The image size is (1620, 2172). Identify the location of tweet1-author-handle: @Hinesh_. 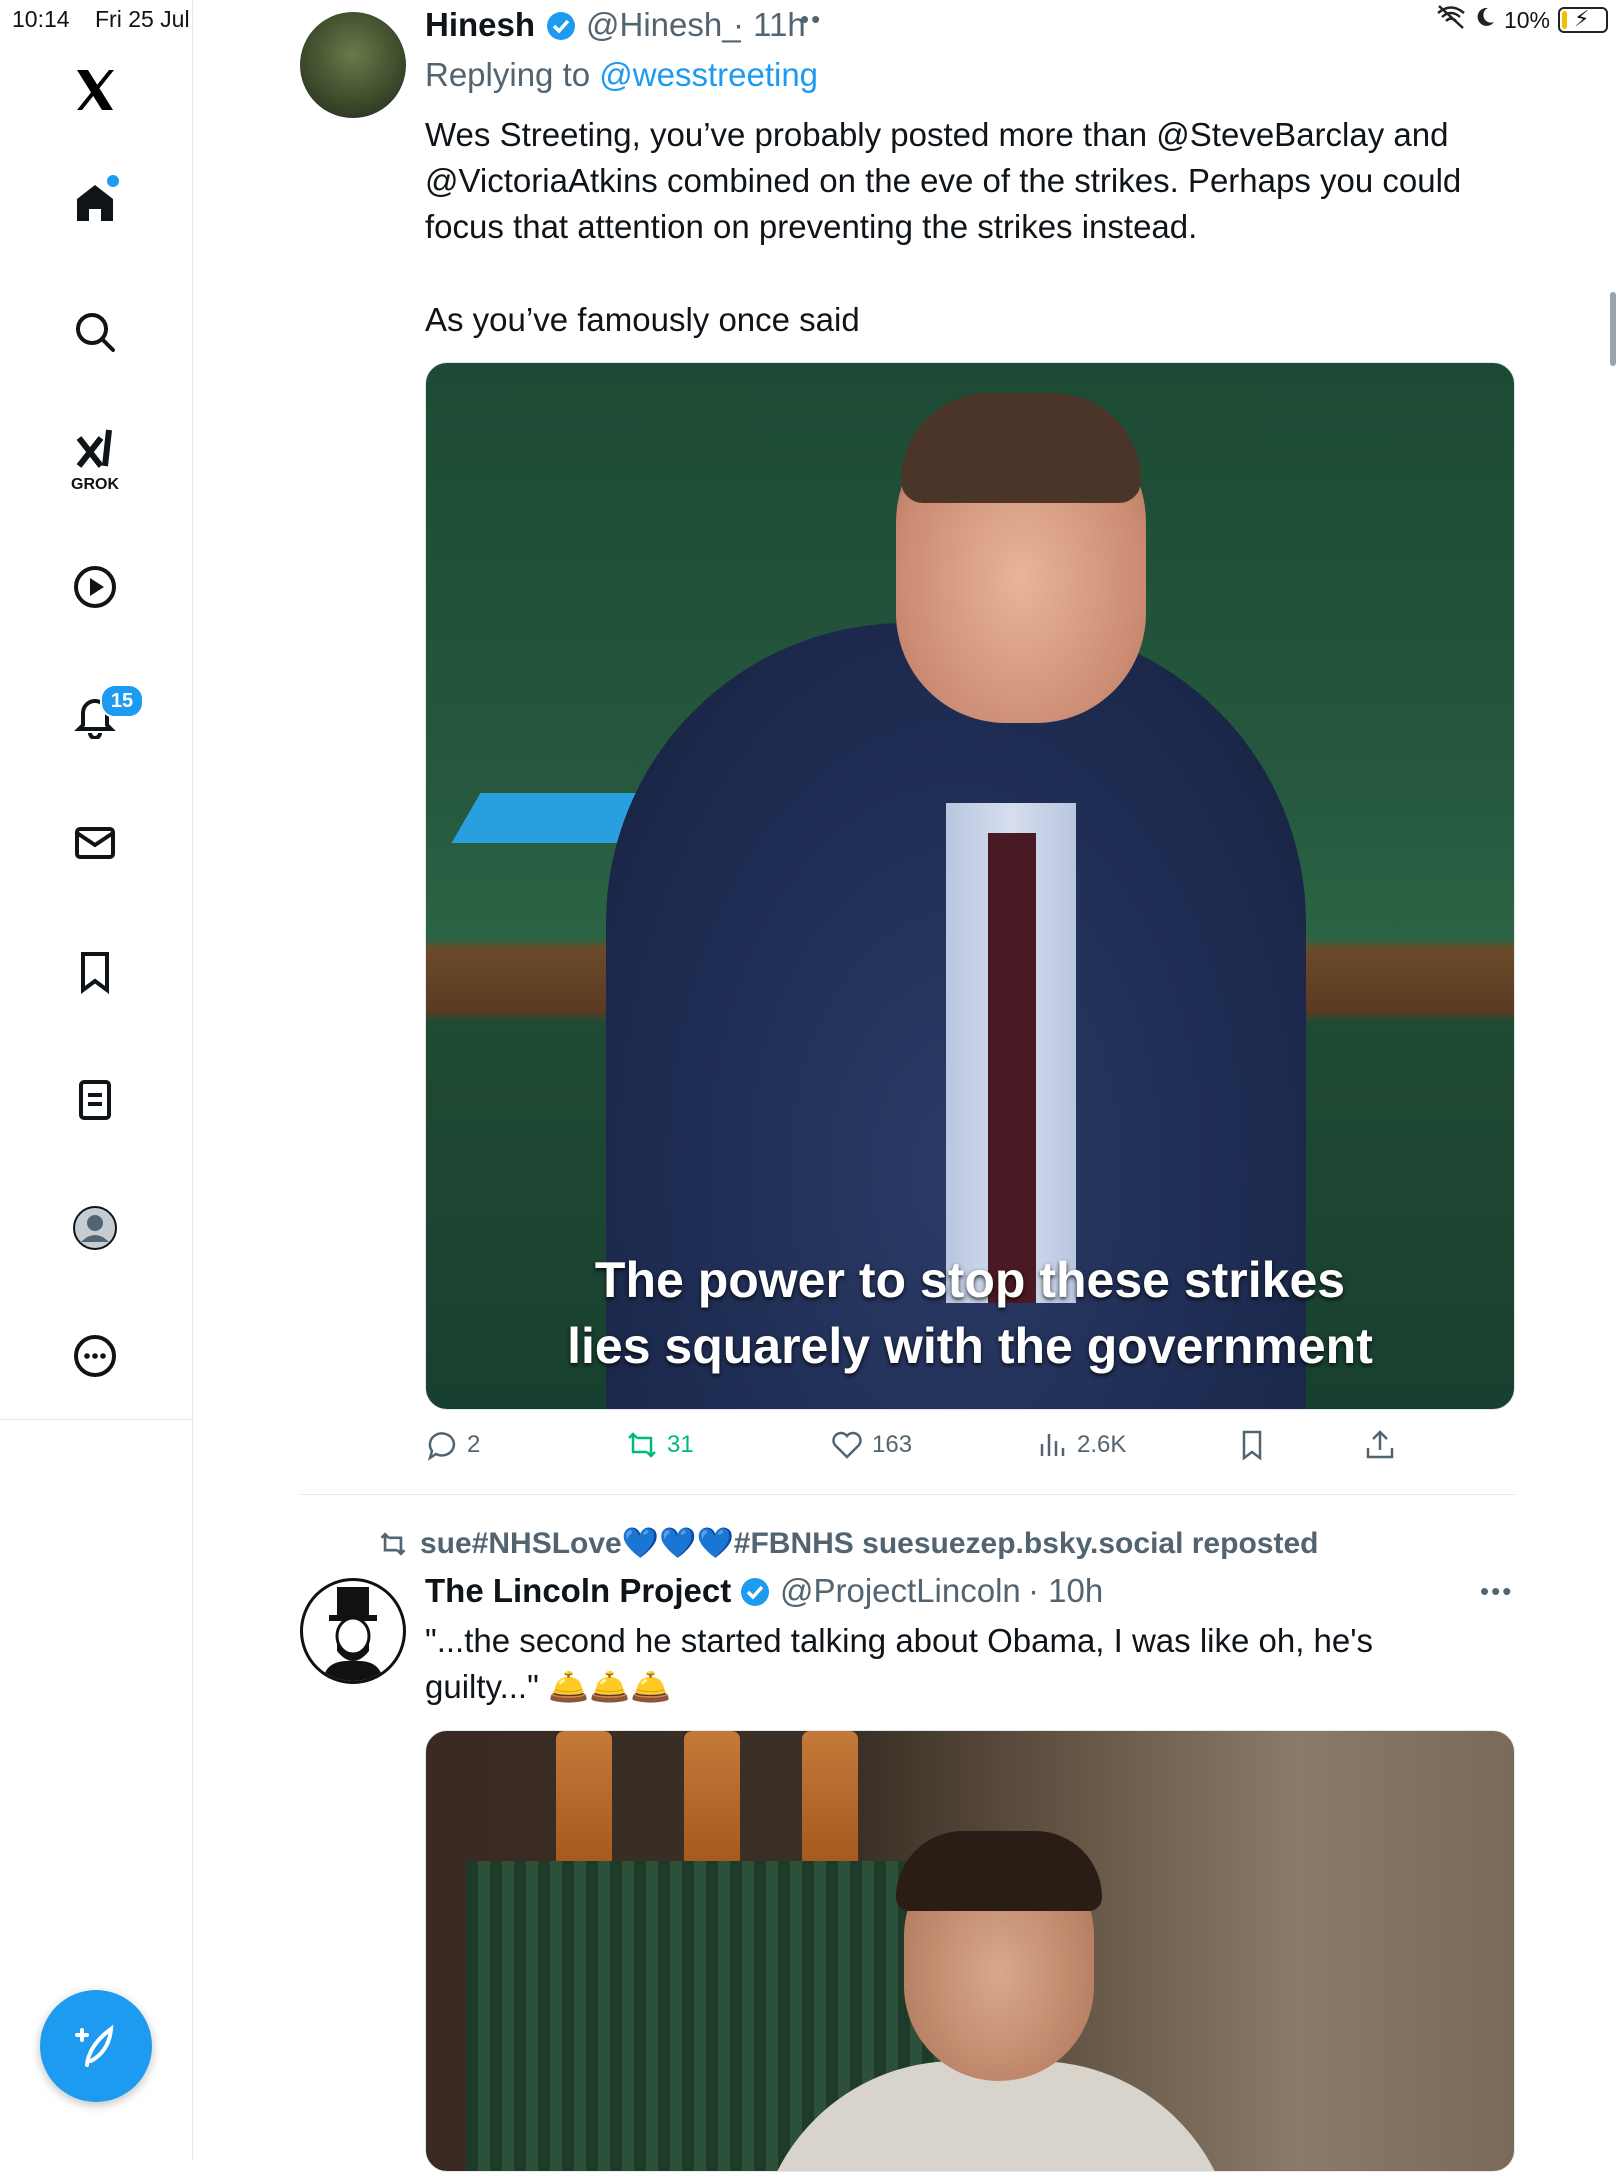
(663, 25).